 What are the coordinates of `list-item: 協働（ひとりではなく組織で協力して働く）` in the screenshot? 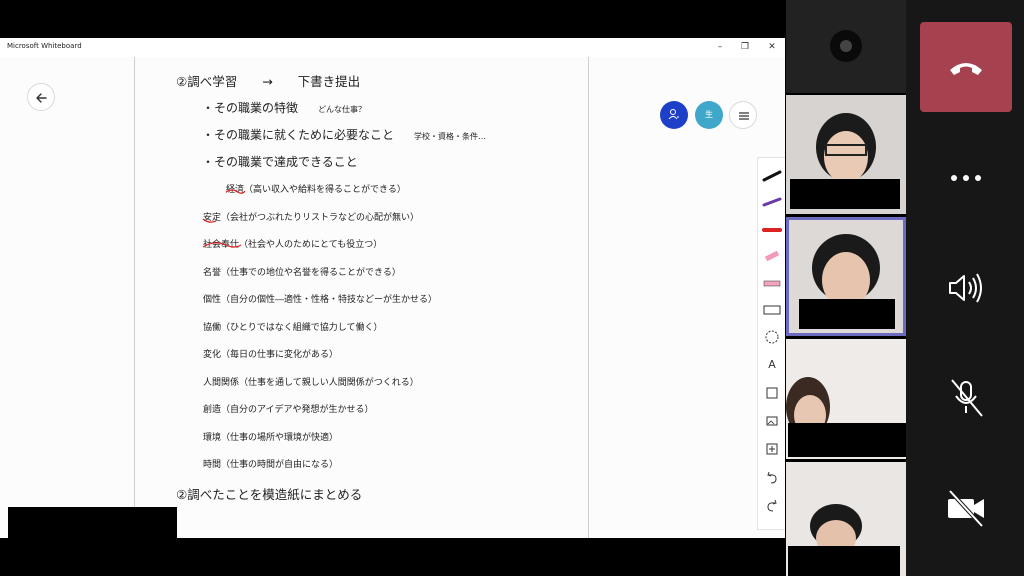 It's located at (293, 328).